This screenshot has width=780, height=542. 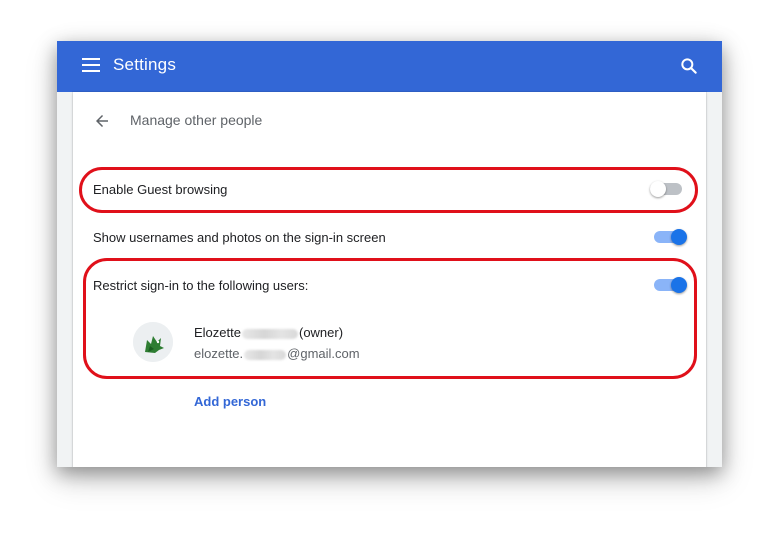 I want to click on show-usernames-toggle, so click(x=671, y=237).